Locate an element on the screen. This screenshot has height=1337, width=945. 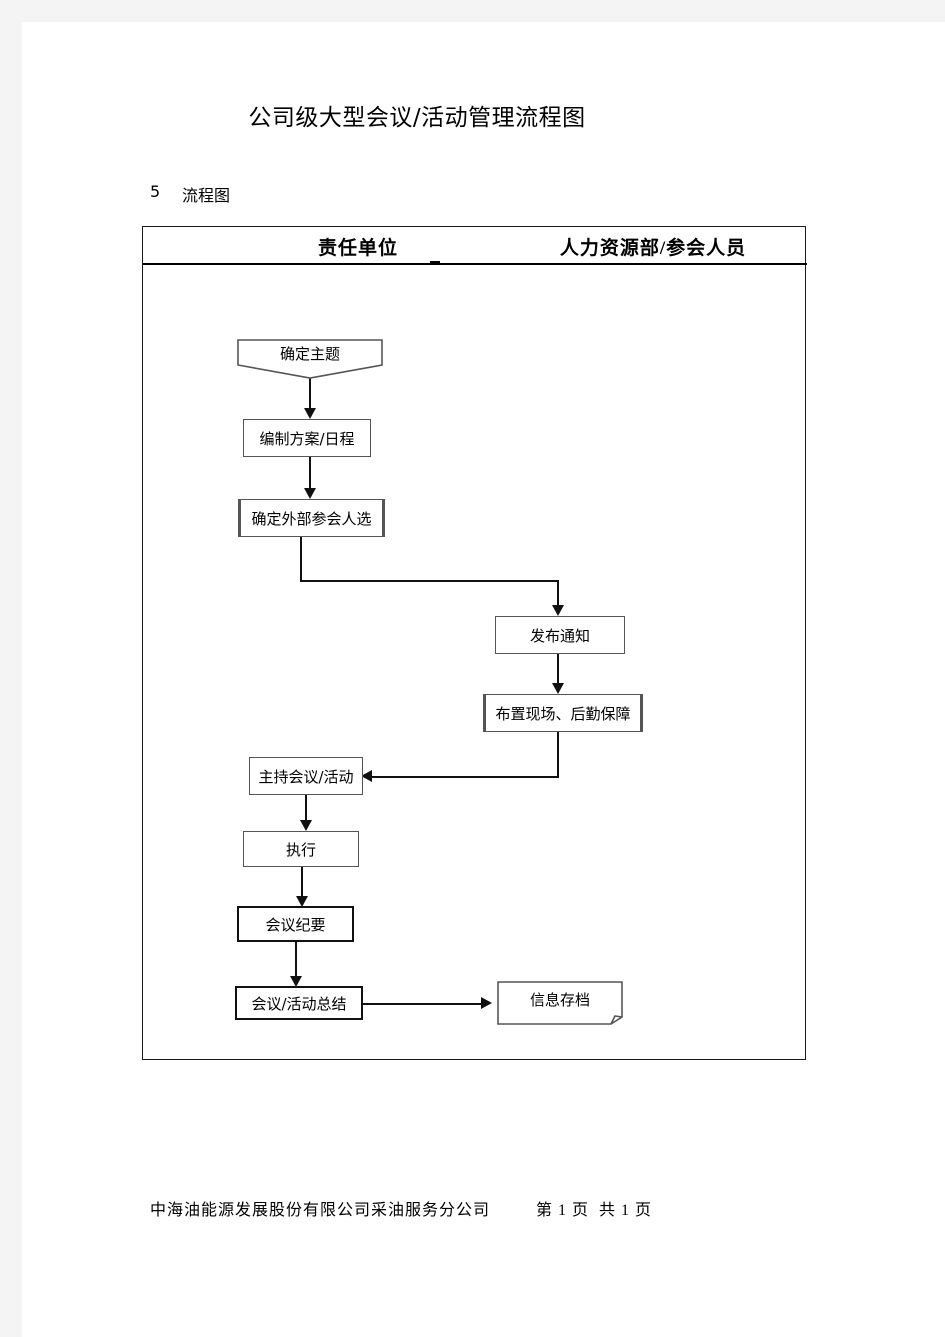
flow-node-n5: 布置现场、后勤保障 is located at coordinates (563, 713).